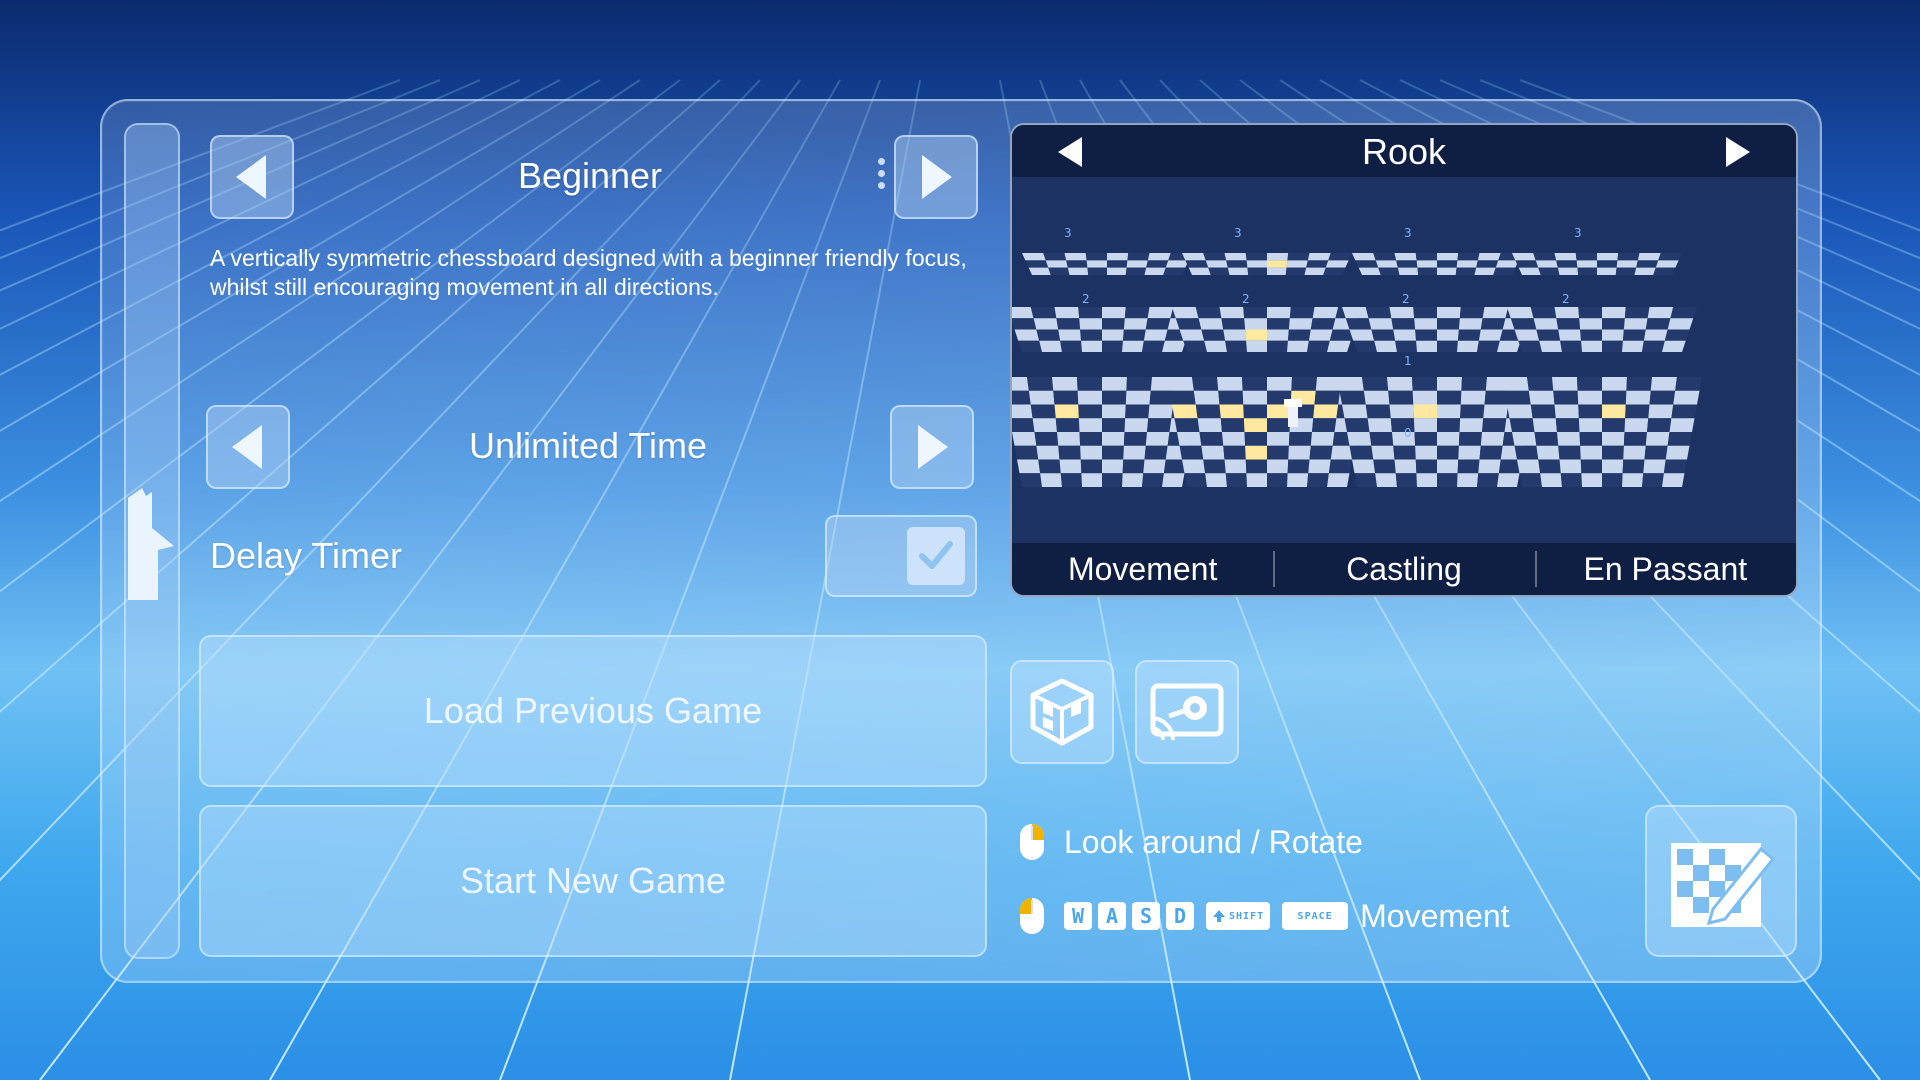 The width and height of the screenshot is (1920, 1080). Describe the element at coordinates (936, 177) in the screenshot. I see `board-next-button` at that location.